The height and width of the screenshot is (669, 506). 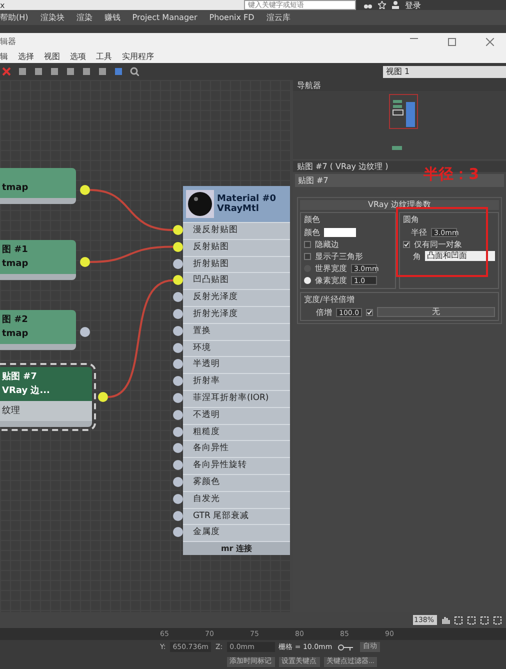 What do you see at coordinates (339, 256) in the screenshot?
I see `checkbox-label: 显示子三角形` at bounding box center [339, 256].